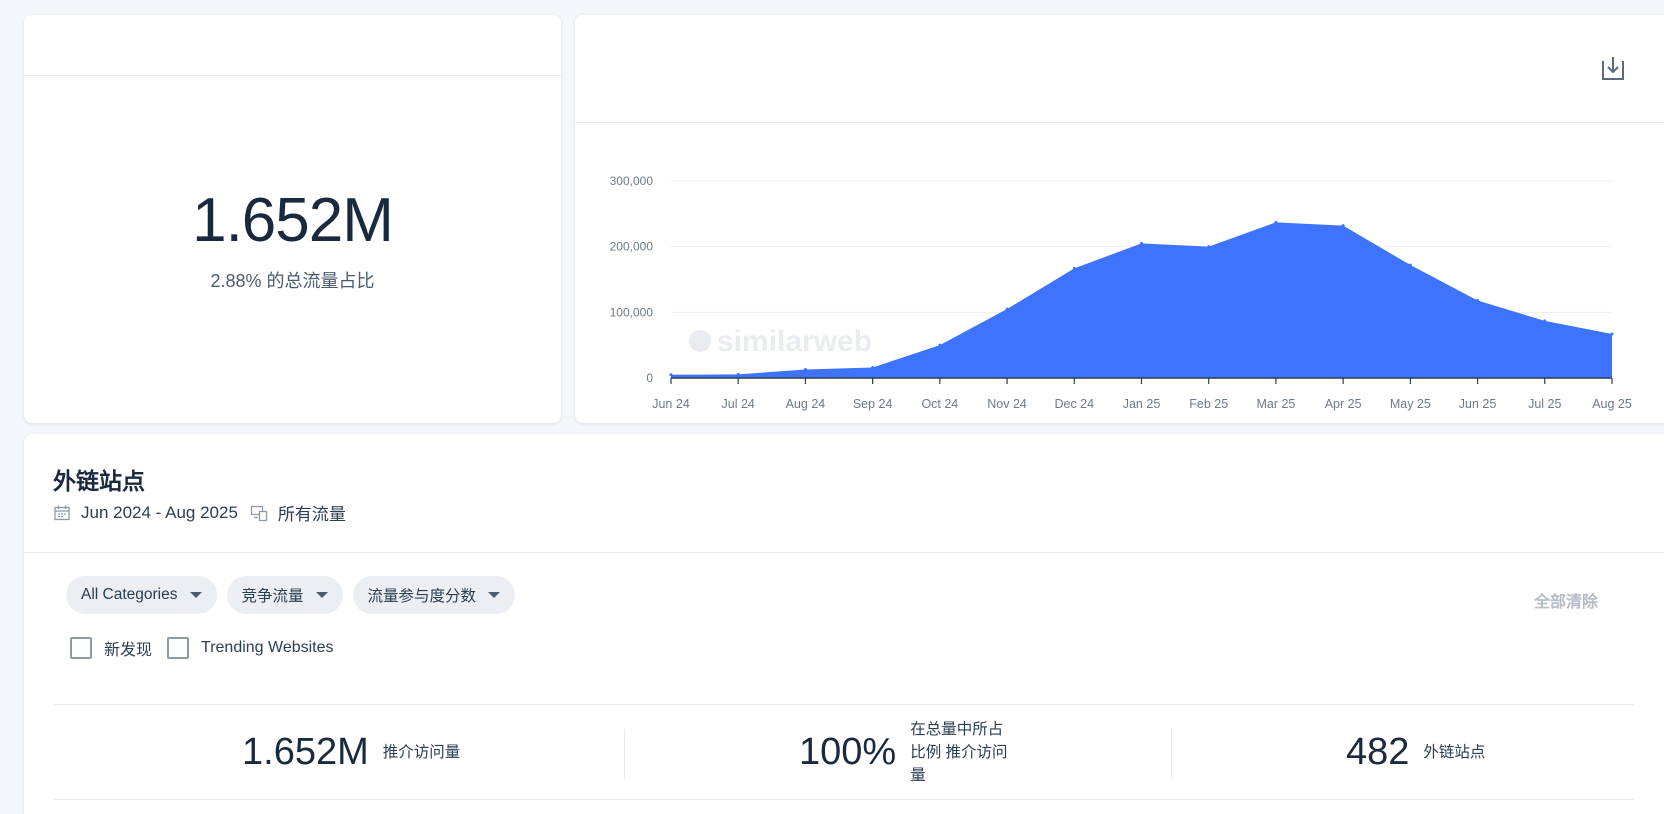 This screenshot has width=1664, height=814. What do you see at coordinates (632, 247) in the screenshot?
I see `y-tick-label: 200,000` at bounding box center [632, 247].